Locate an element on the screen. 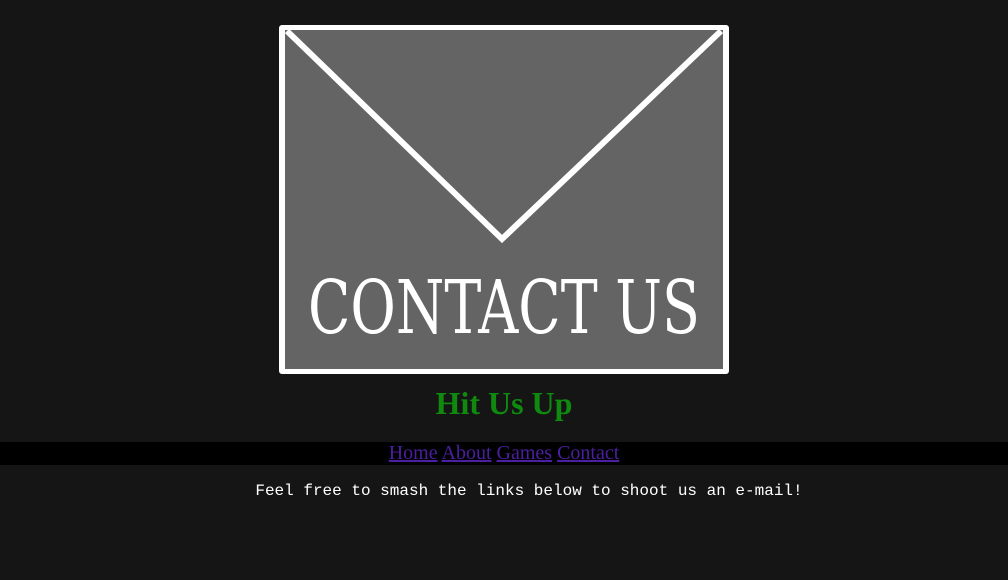 The width and height of the screenshot is (1008, 580). nav-link-about: About is located at coordinates (467, 453).